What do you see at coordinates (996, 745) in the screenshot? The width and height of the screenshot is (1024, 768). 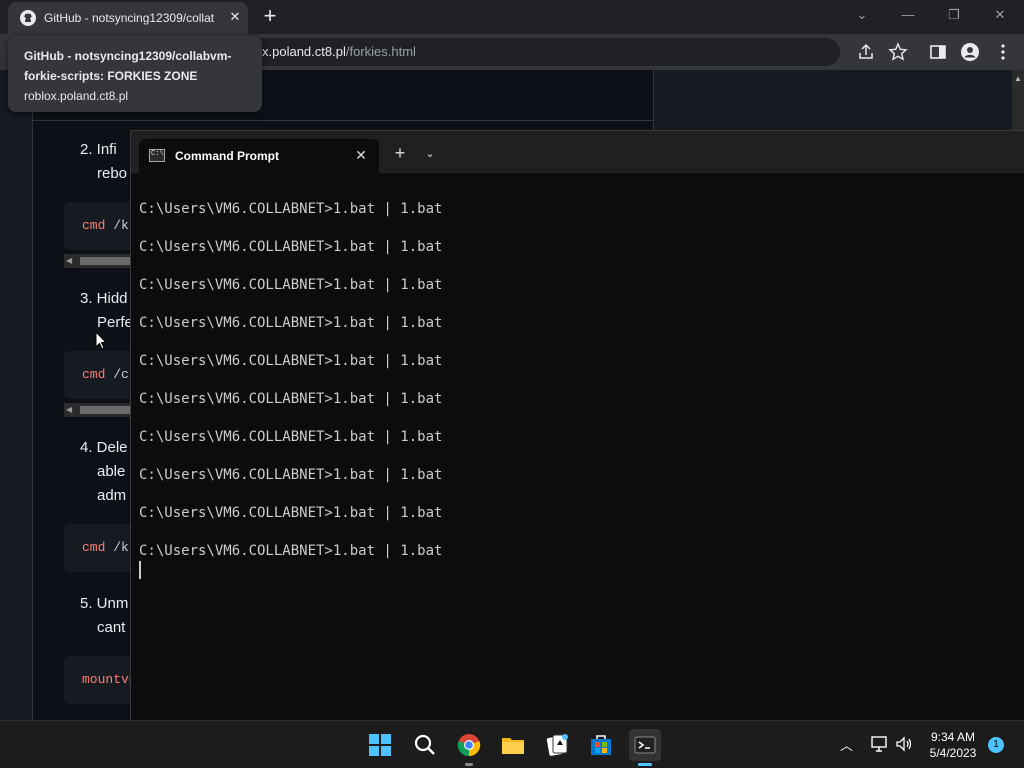 I see `notification-badge: 1` at bounding box center [996, 745].